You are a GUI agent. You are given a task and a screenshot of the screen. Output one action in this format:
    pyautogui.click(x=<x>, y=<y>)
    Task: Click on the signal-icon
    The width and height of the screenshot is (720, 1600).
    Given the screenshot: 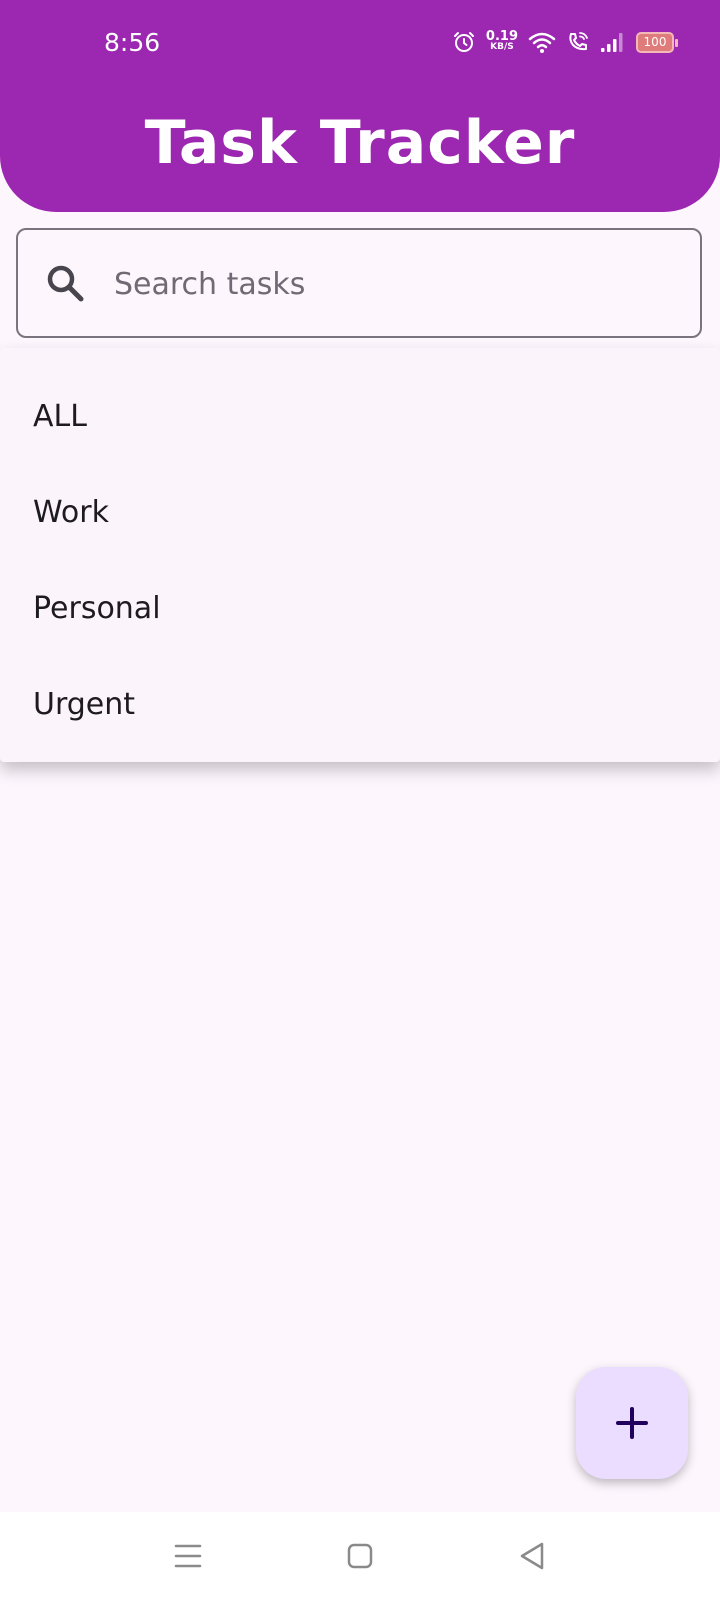 What is the action you would take?
    pyautogui.click(x=612, y=42)
    